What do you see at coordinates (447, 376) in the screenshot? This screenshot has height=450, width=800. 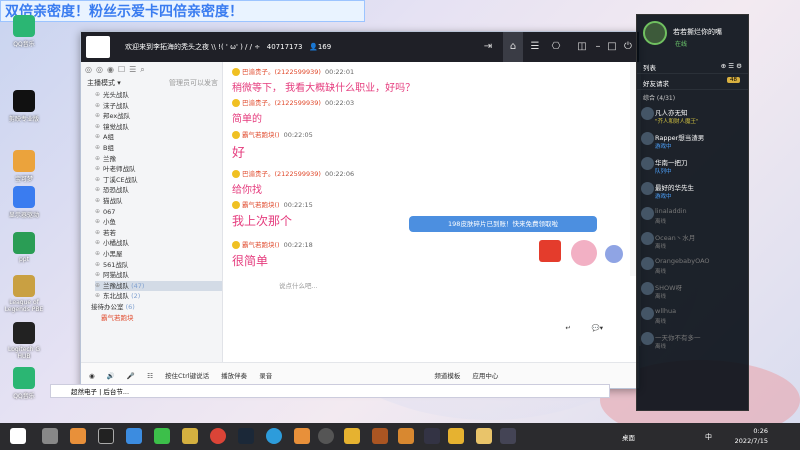 I see `template-button: 频道模板` at bounding box center [447, 376].